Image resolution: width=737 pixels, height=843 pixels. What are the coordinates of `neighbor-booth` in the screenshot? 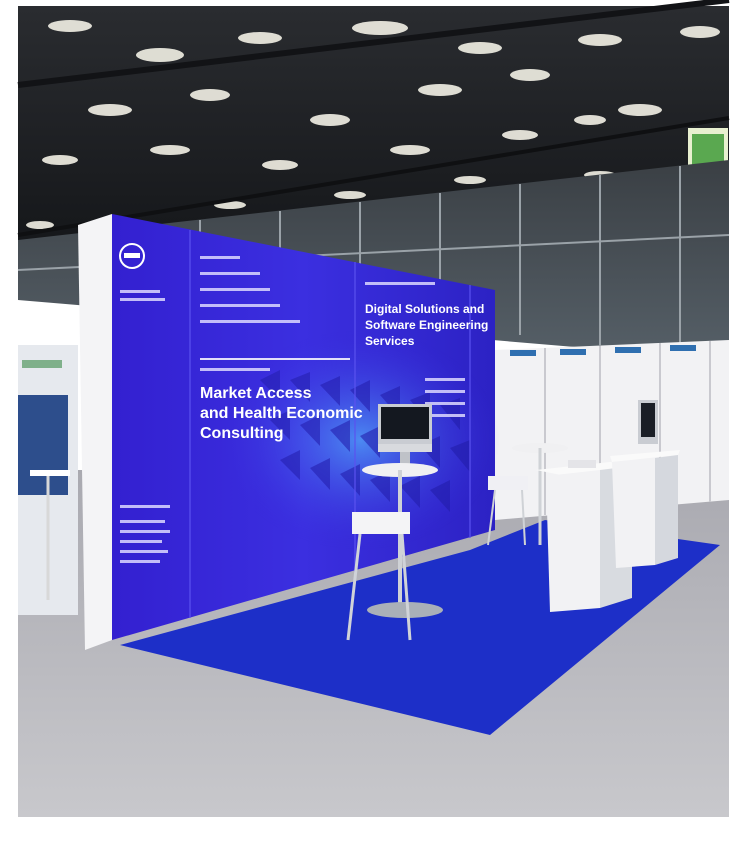 It's located at (48, 480).